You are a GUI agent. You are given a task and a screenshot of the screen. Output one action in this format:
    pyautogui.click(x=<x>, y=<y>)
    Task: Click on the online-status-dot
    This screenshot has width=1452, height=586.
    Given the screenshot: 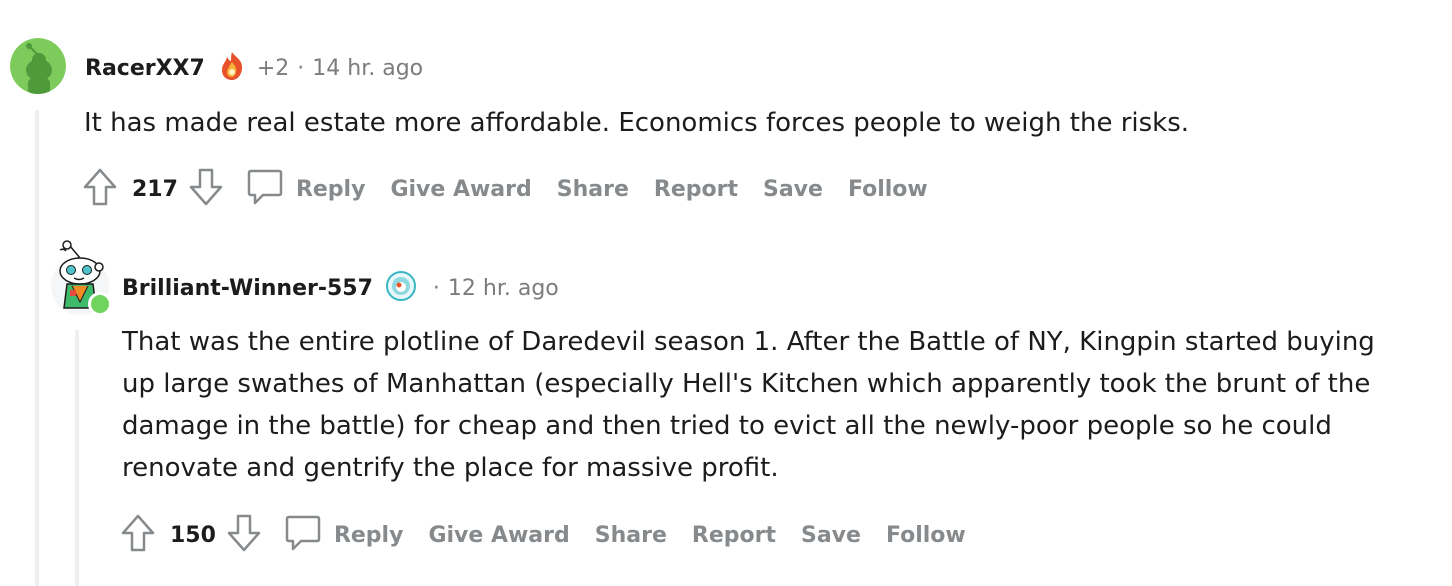 What is the action you would take?
    pyautogui.click(x=100, y=304)
    